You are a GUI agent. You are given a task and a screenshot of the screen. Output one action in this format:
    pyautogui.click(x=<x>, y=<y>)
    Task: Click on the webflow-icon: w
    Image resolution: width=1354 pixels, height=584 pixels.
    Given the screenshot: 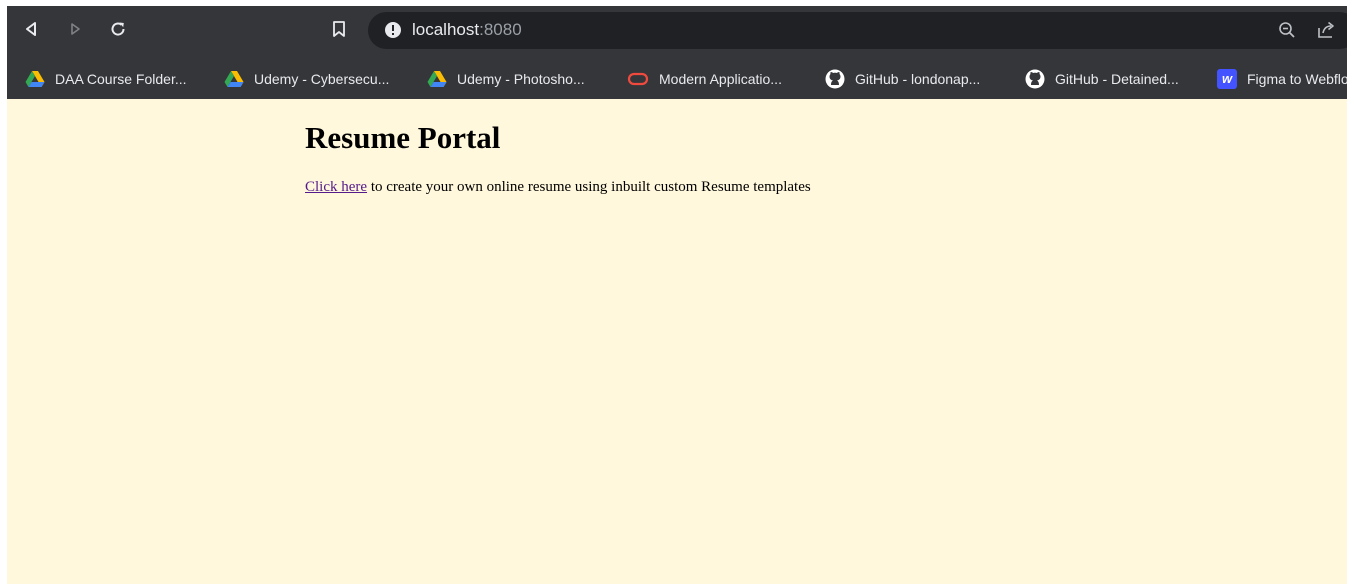 What is the action you would take?
    pyautogui.click(x=1227, y=79)
    